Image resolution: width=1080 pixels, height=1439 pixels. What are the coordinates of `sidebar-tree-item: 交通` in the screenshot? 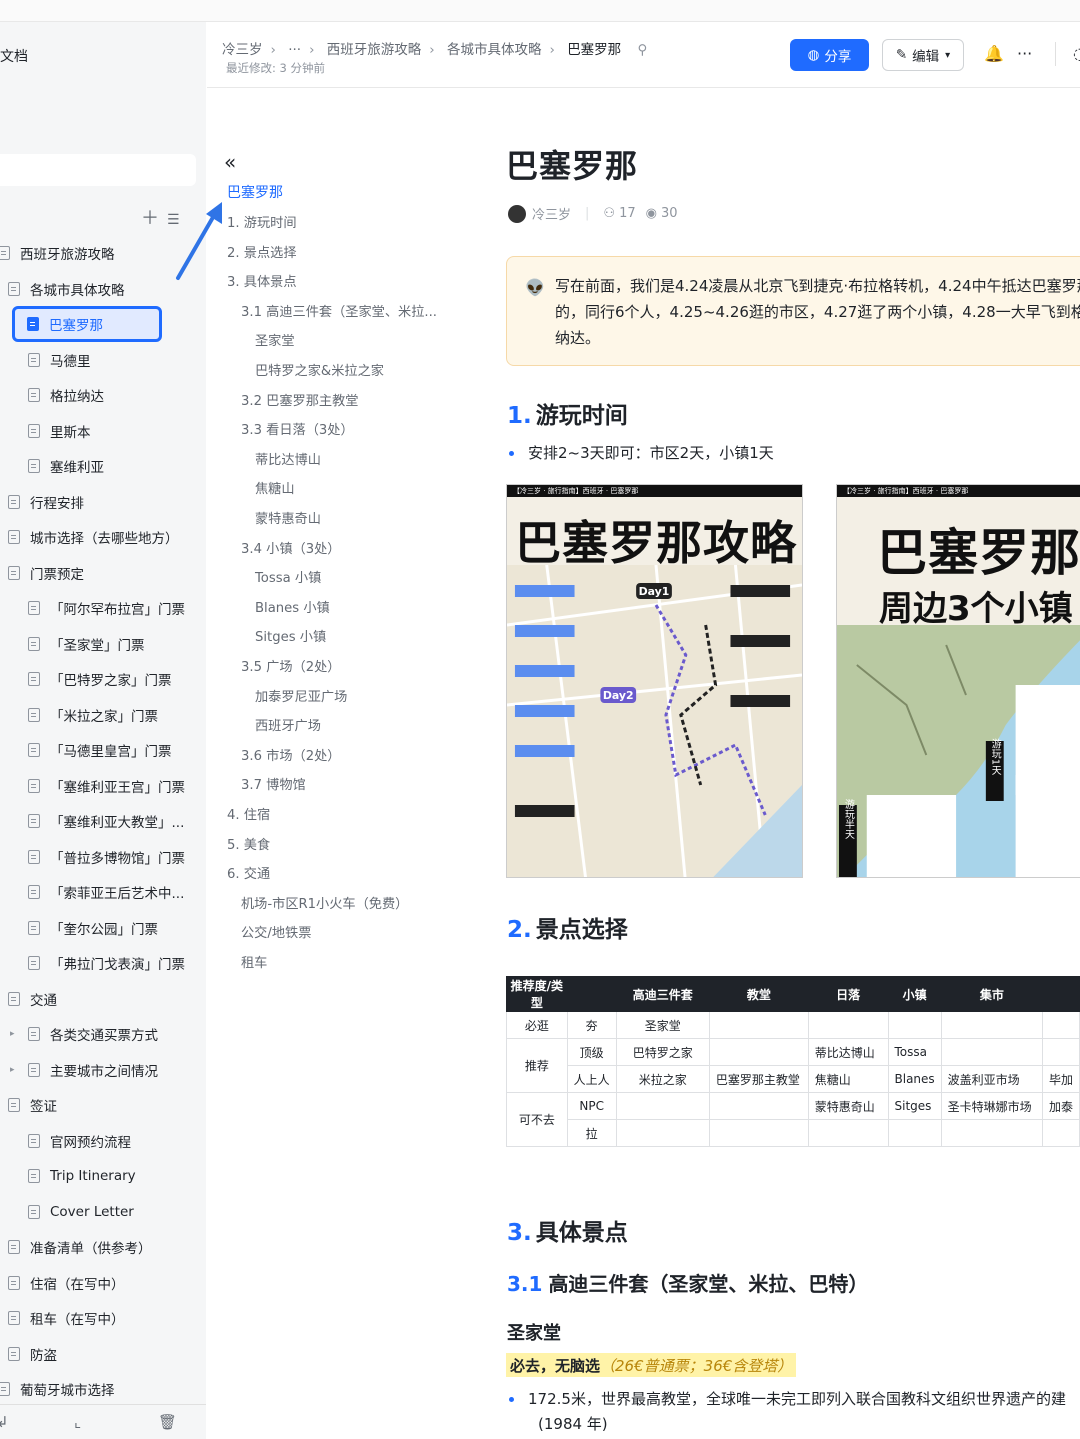 It's located at (32, 999).